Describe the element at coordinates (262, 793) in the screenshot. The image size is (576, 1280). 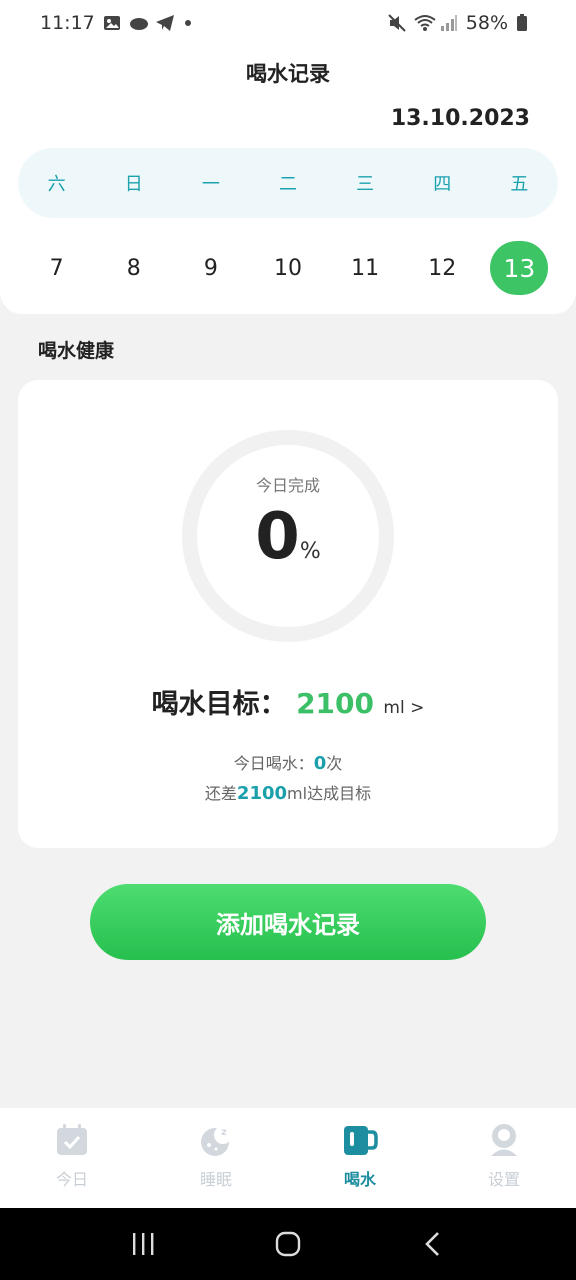
I see `remaining-amount: 2100` at that location.